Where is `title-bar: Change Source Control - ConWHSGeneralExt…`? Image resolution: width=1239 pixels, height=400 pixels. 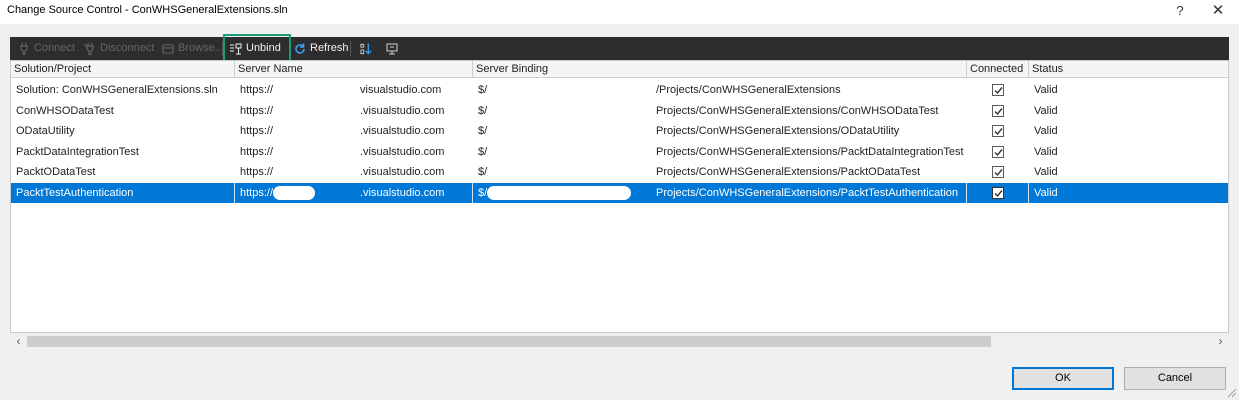 title-bar: Change Source Control - ConWHSGeneralExt… is located at coordinates (619, 12).